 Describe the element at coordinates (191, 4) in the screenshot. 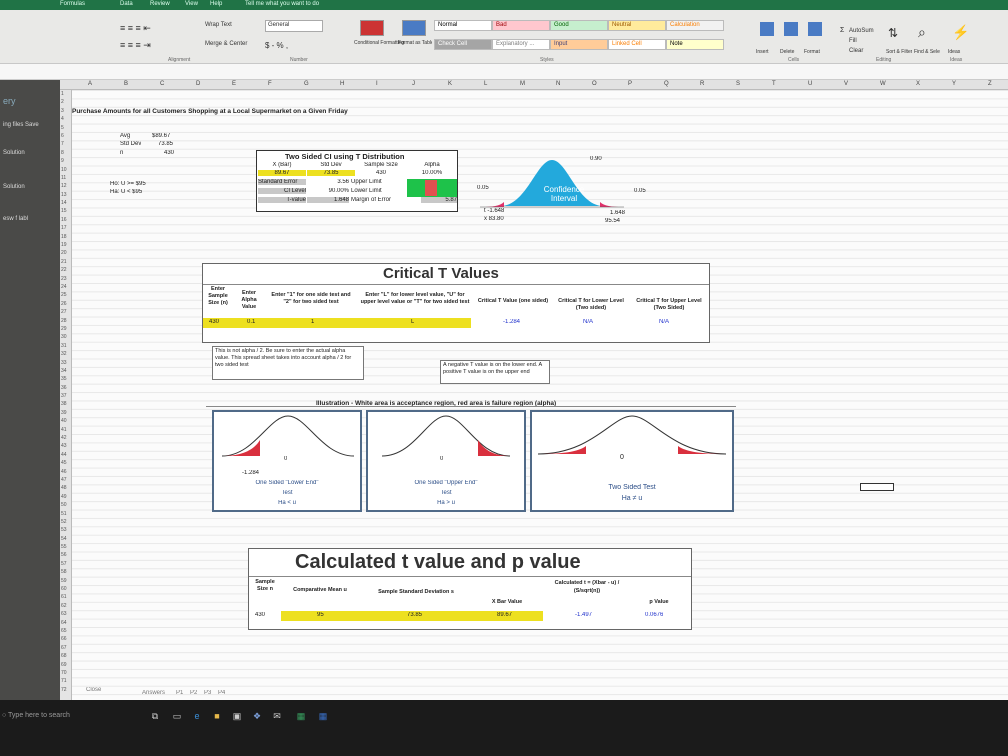

I see `tab-view: View` at that location.